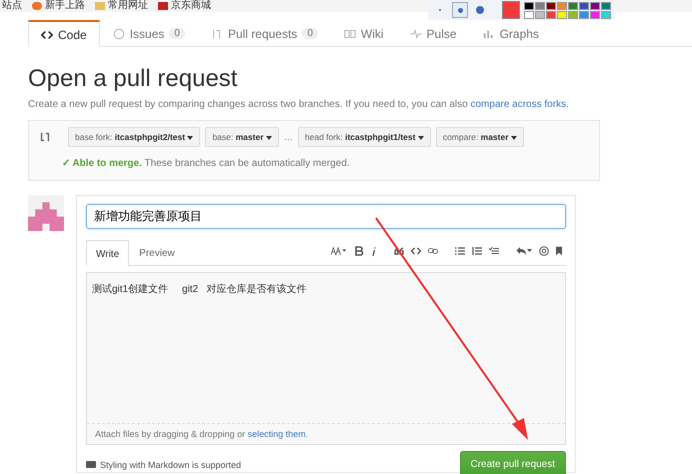 Image resolution: width=692 pixels, height=474 pixels. Describe the element at coordinates (206, 163) in the screenshot. I see `merge-status-text: ✓ Able to merge. These branches can be automatically merged.` at that location.